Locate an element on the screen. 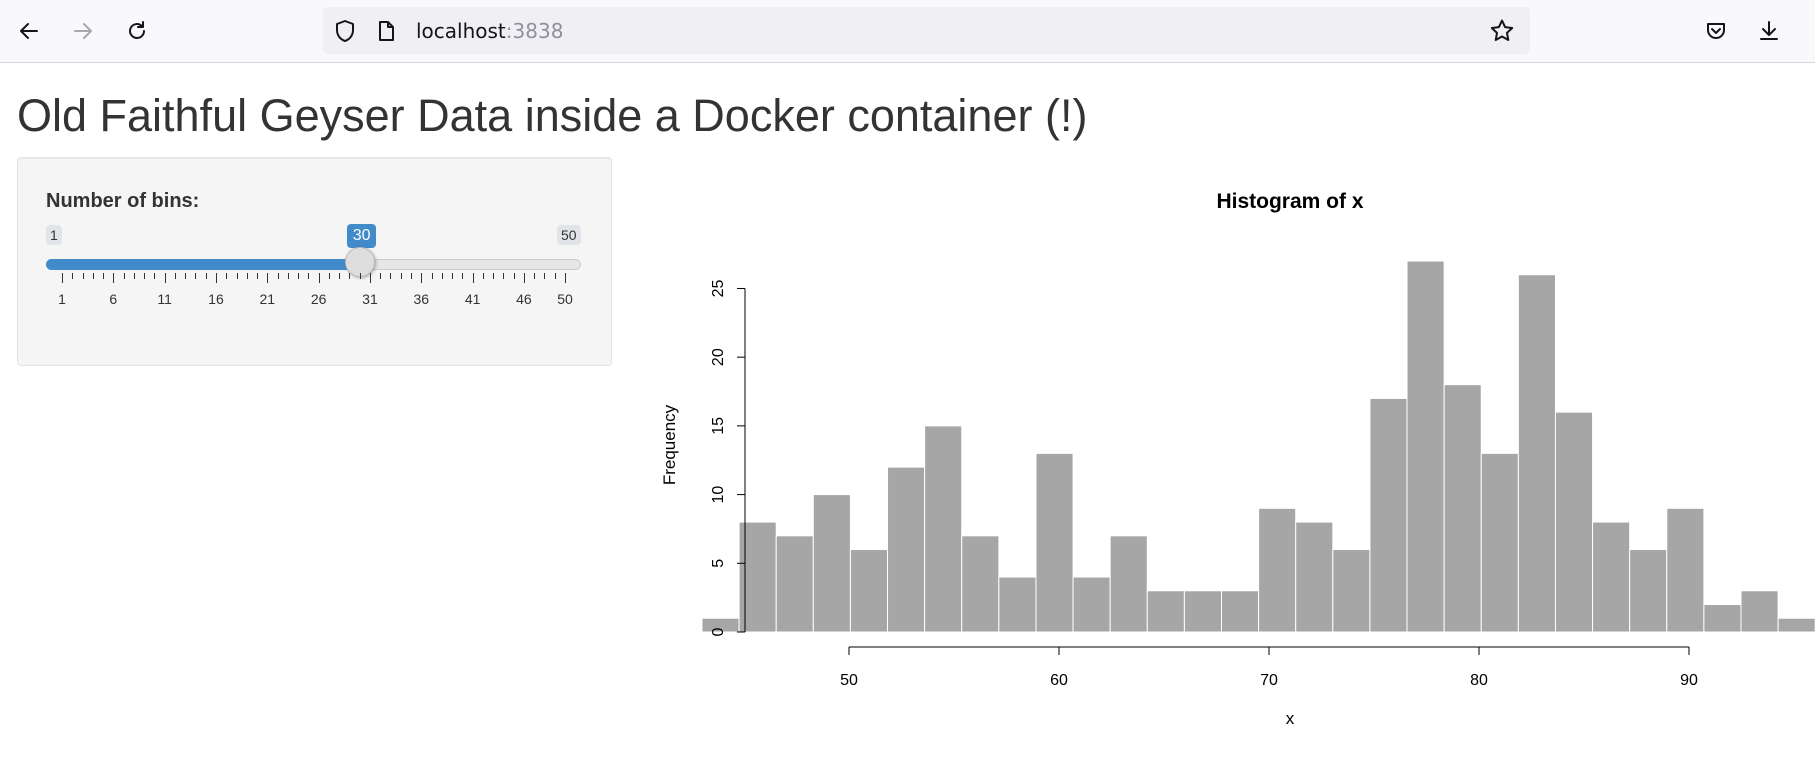  pocket-icon is located at coordinates (1716, 31).